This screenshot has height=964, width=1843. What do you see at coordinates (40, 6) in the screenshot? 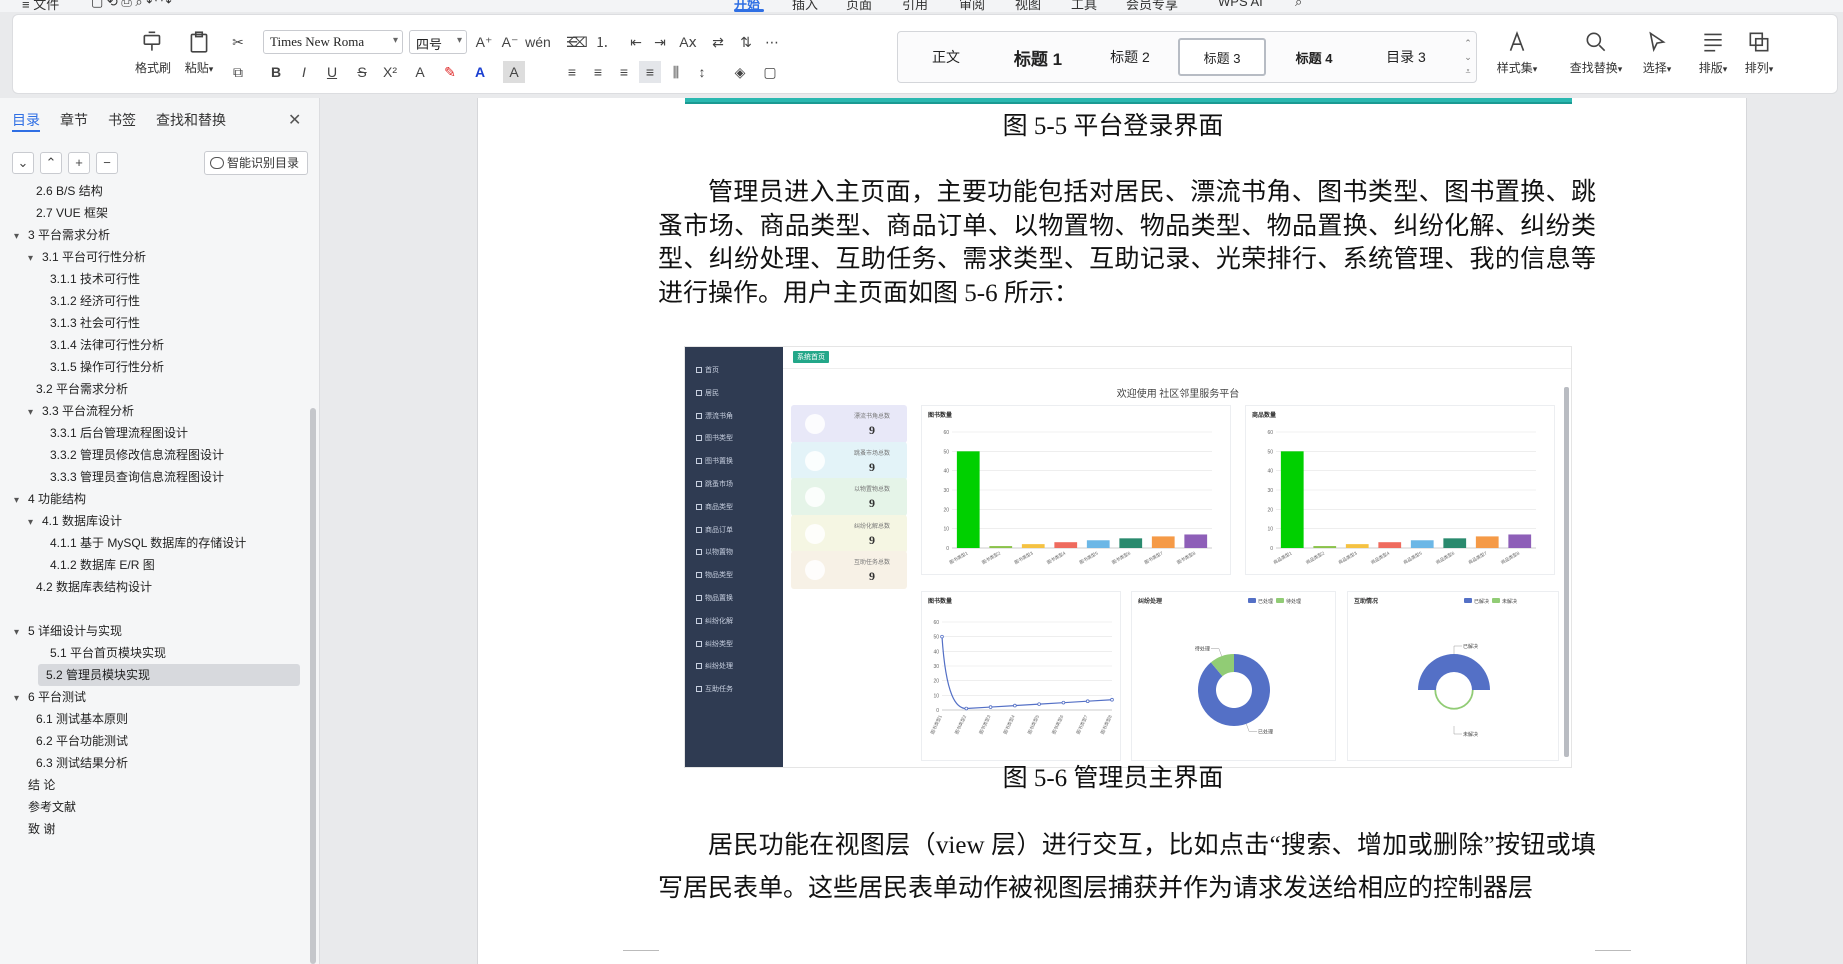
I see `menu-tab-file: ≡ 文件` at bounding box center [40, 6].